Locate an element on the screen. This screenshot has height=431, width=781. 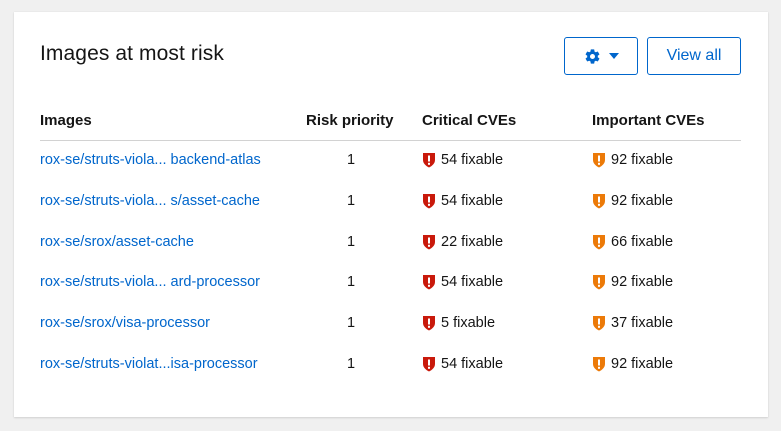
critical-cves-cell: 22 fixable is located at coordinates (462, 242).